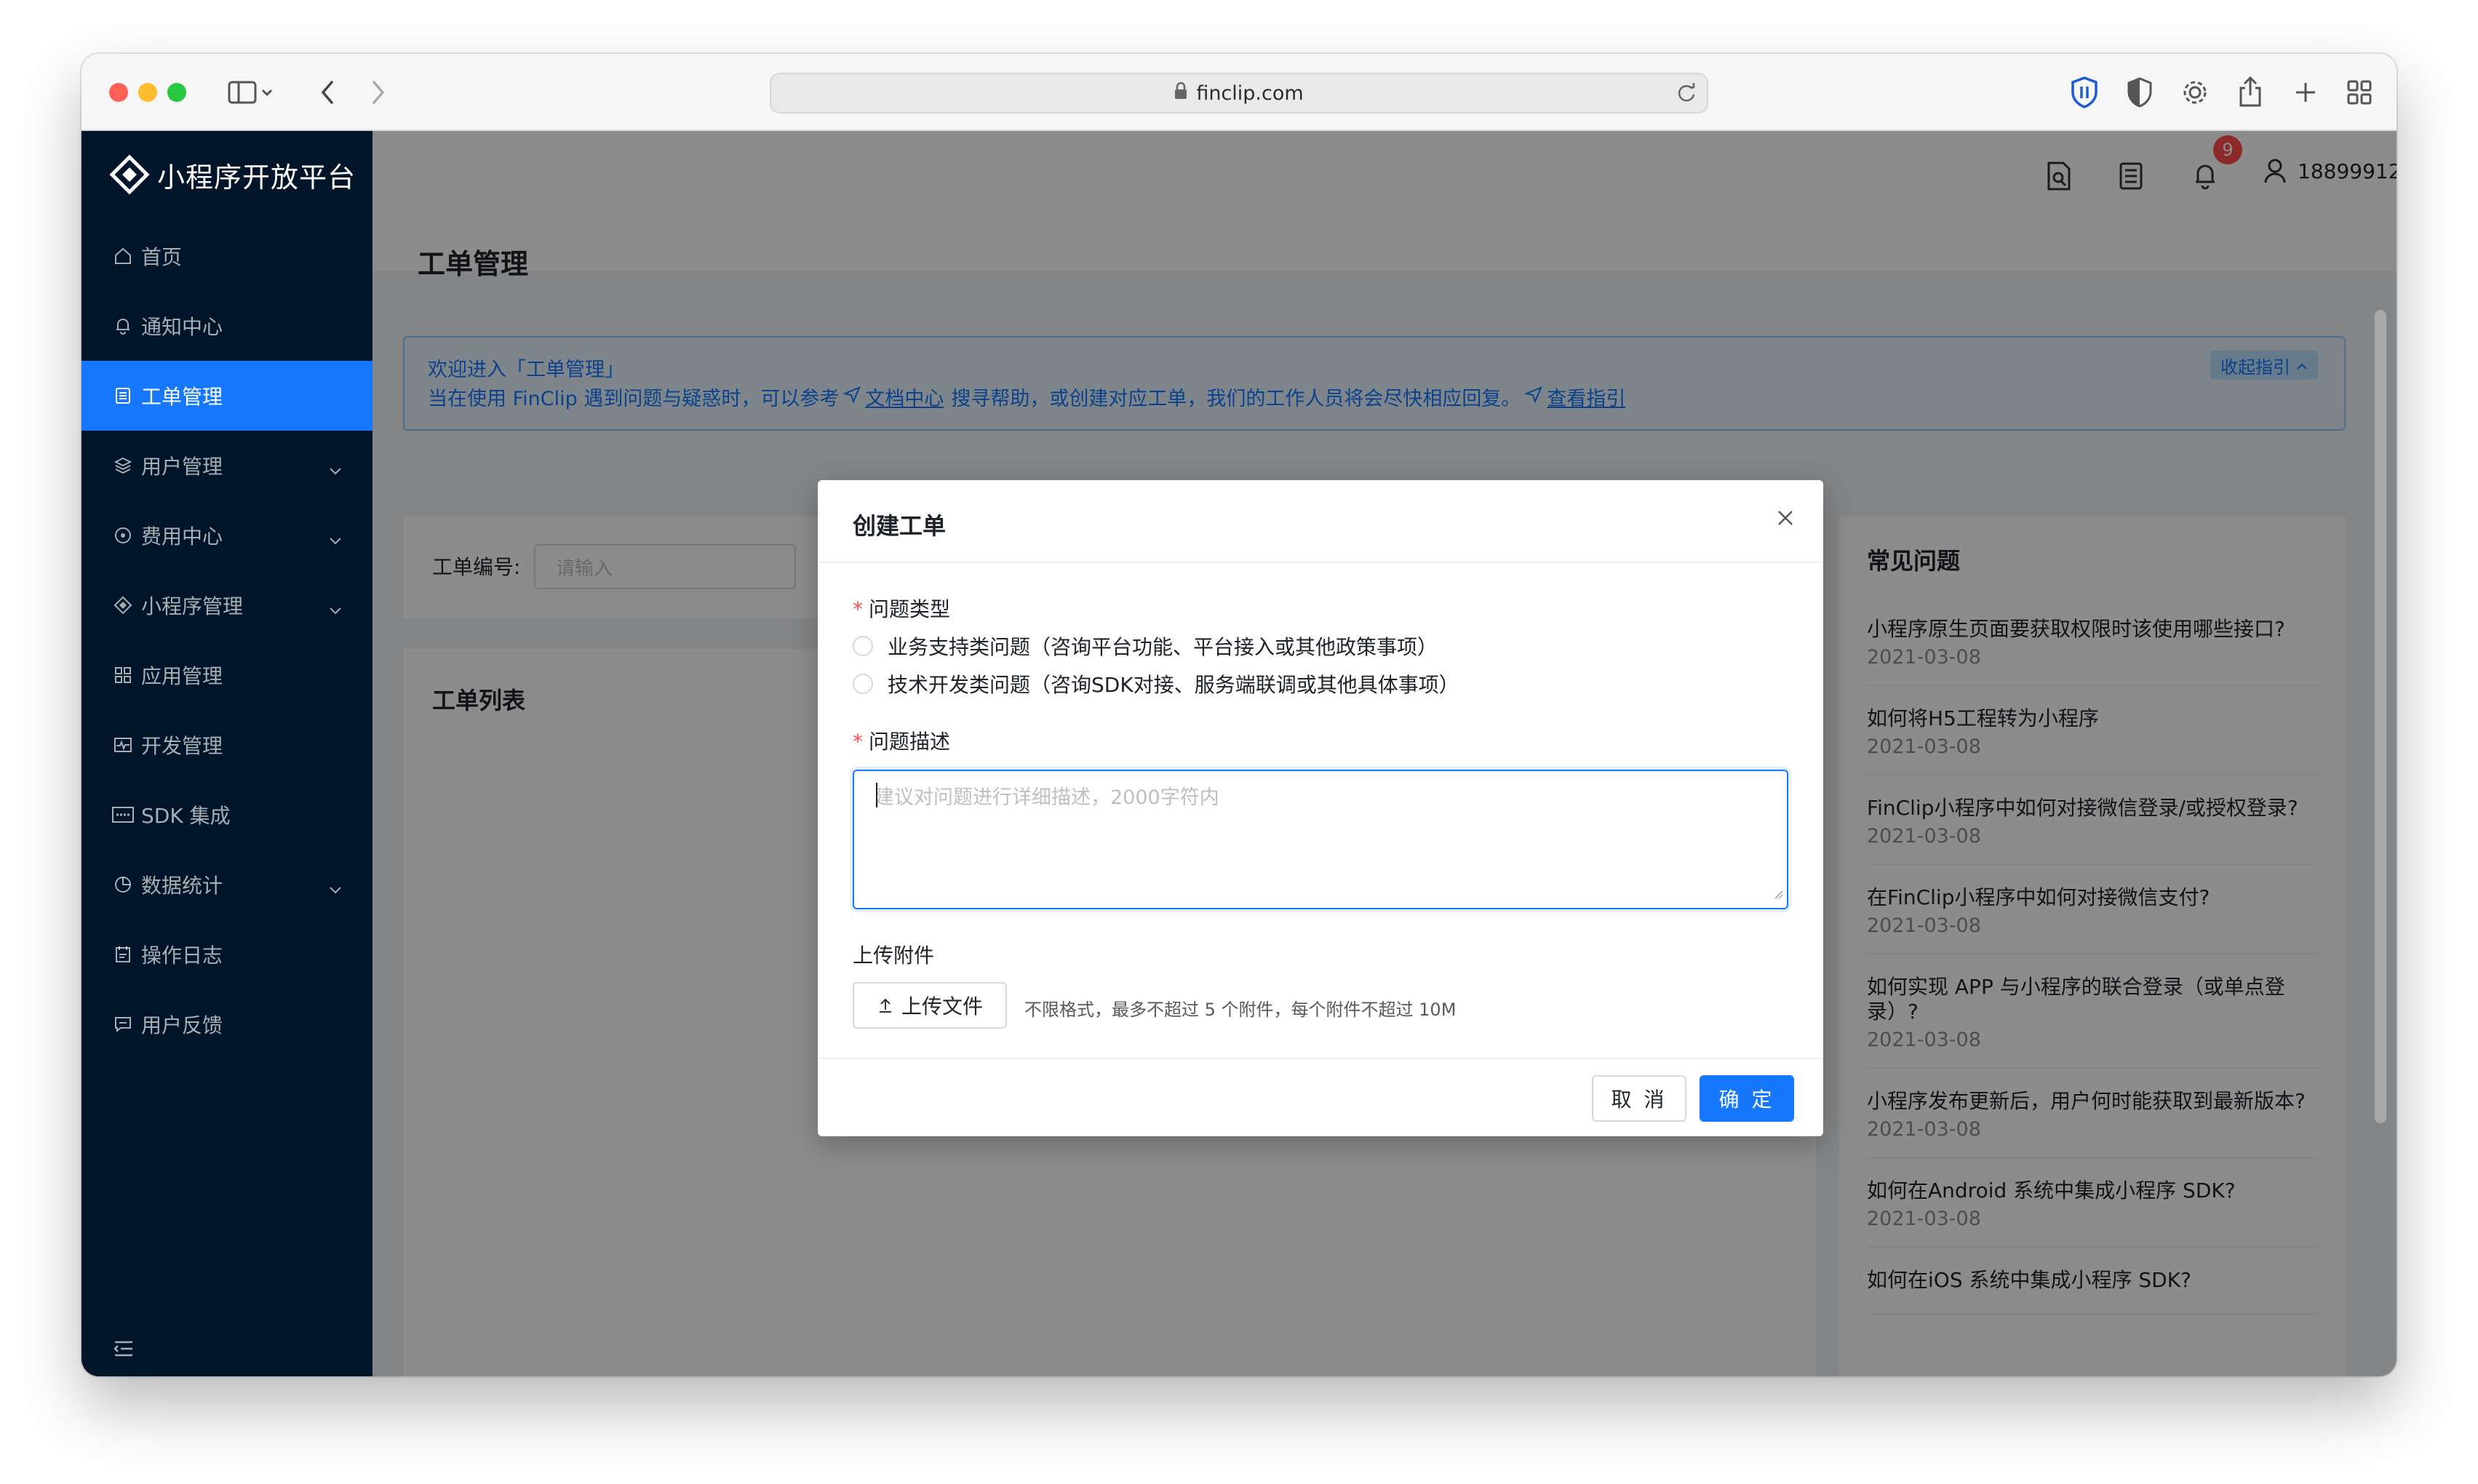 The width and height of the screenshot is (2478, 1484). Describe the element at coordinates (1320, 521) in the screenshot. I see `modal-header: 创建工单` at that location.